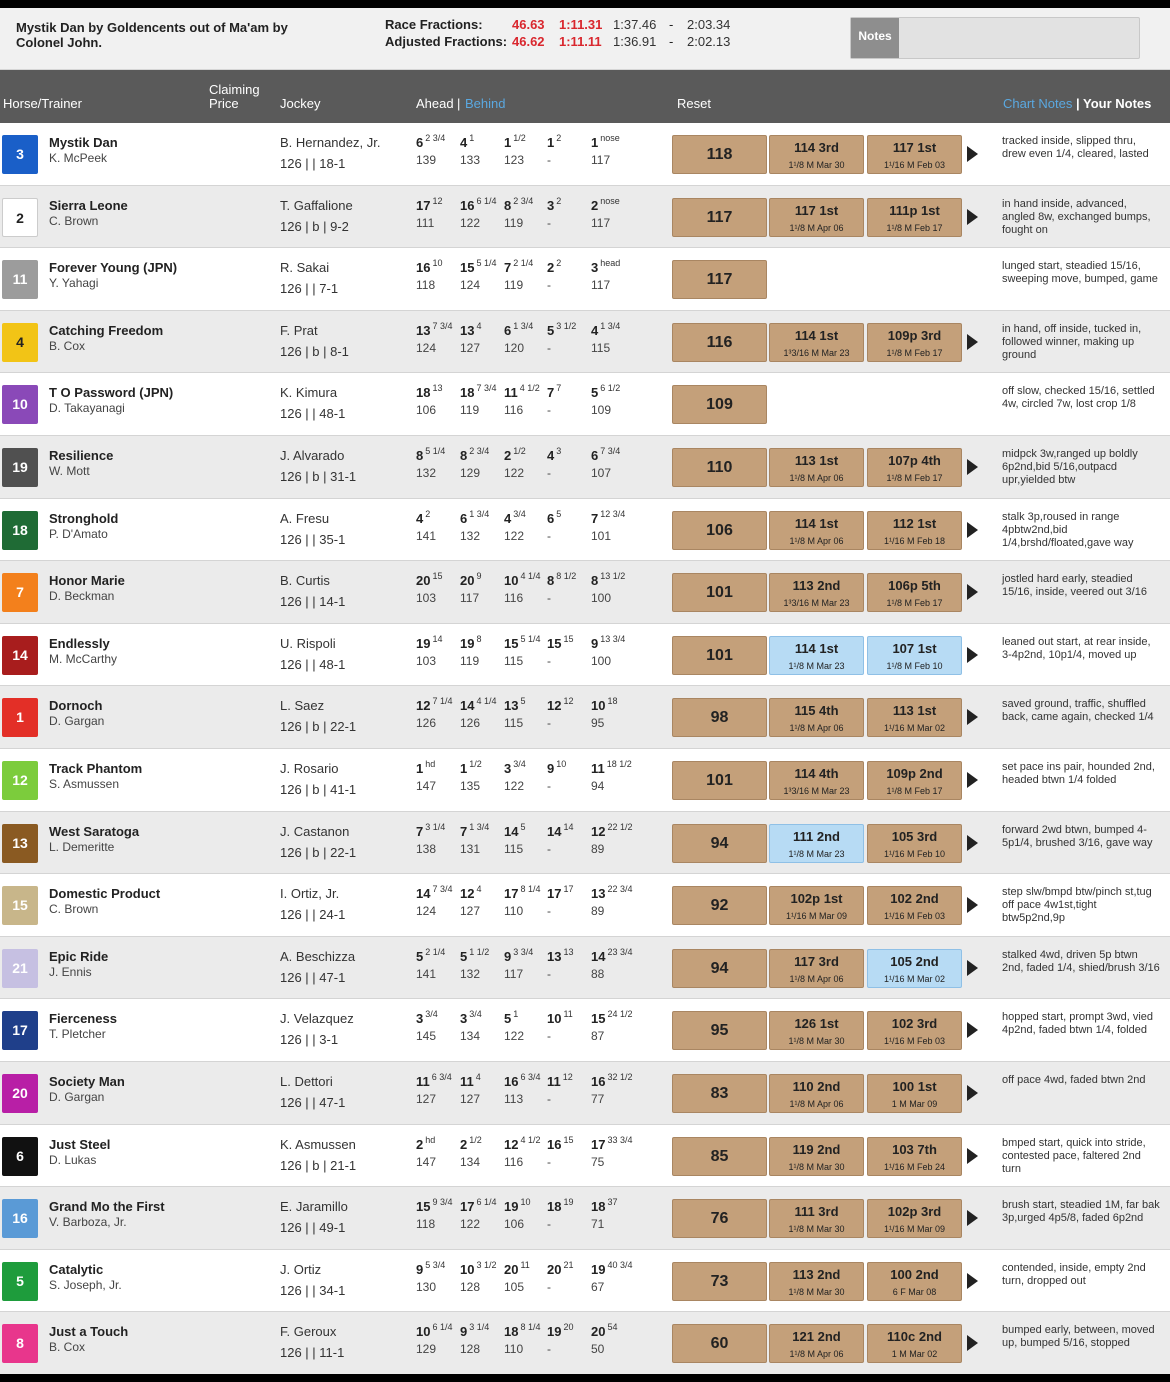  I want to click on speed-figure-box: 92, so click(719, 906).